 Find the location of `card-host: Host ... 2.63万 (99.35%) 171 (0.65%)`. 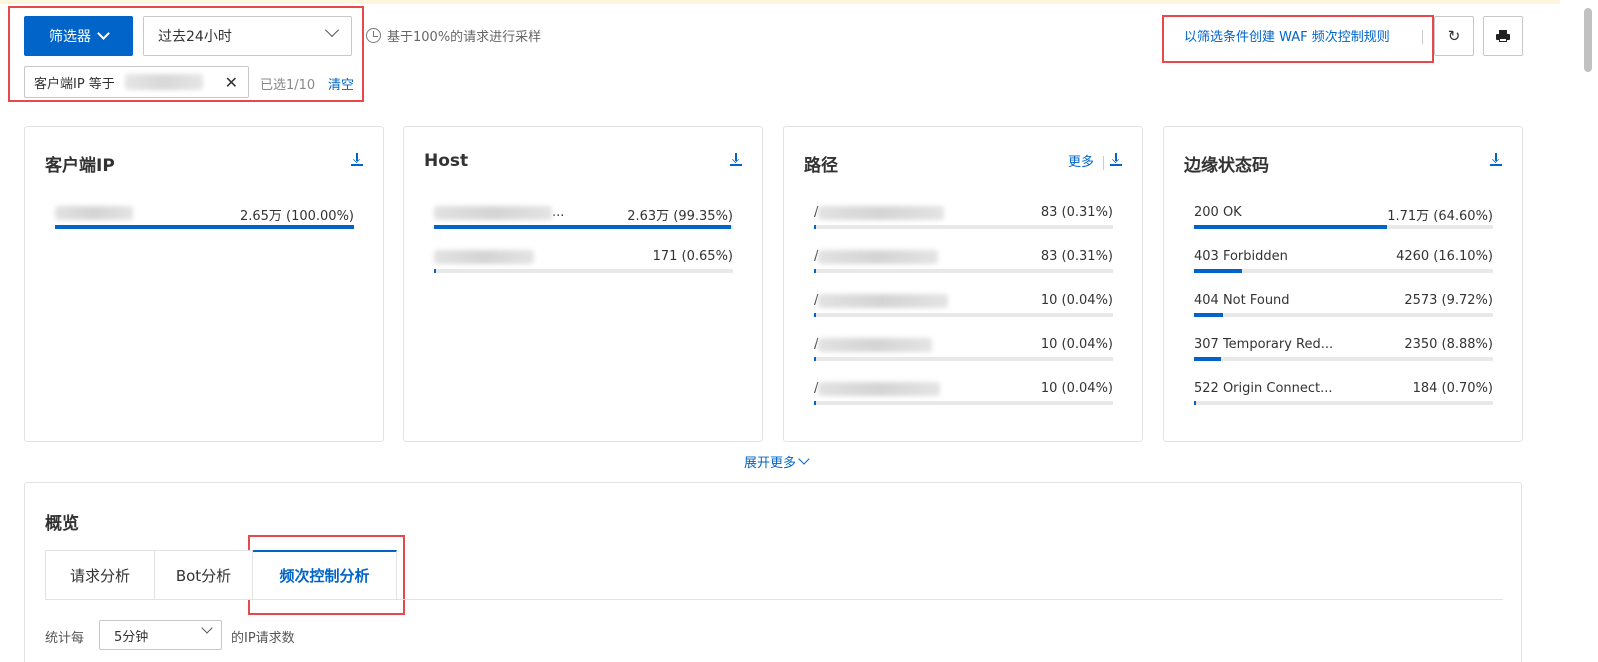

card-host: Host ... 2.63万 (99.35%) 171 (0.65%) is located at coordinates (583, 284).